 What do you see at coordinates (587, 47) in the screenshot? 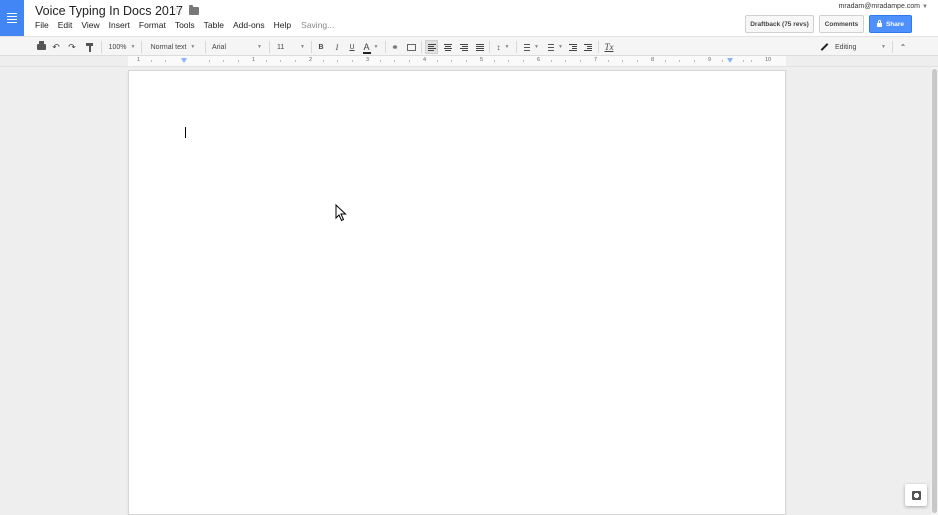
I see `increase-indent-icon` at bounding box center [587, 47].